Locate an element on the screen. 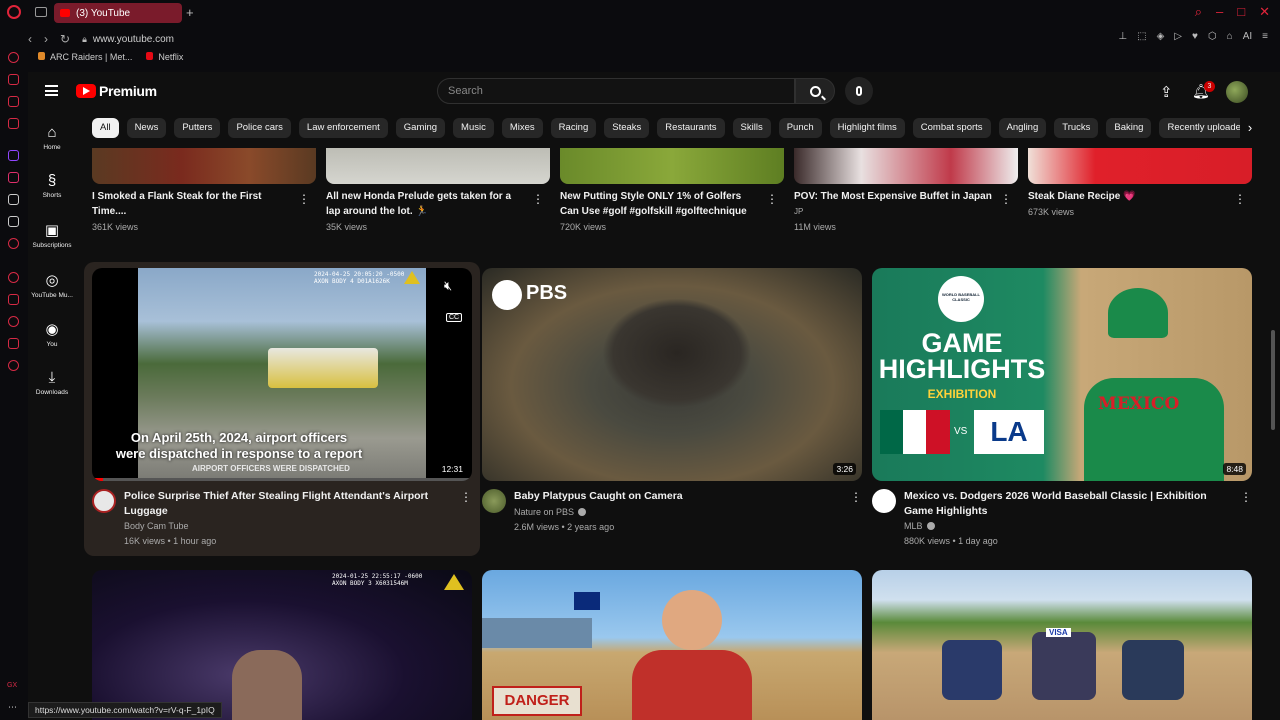 This screenshot has height=720, width=1280. opera-logo-icon is located at coordinates (14, 12).